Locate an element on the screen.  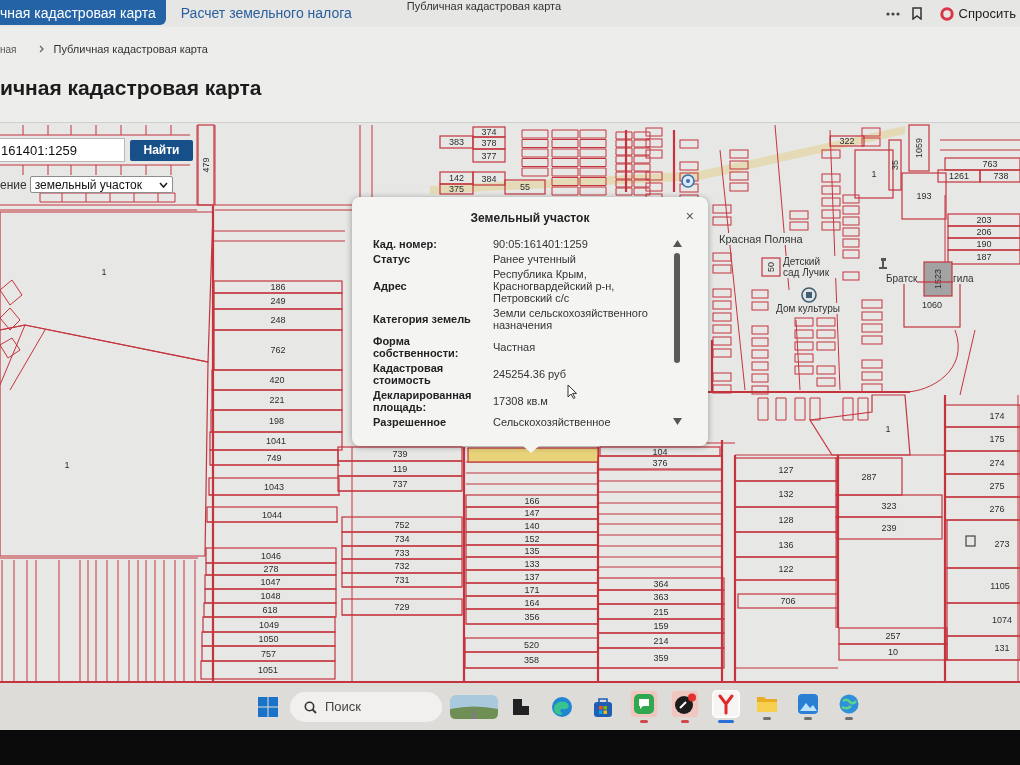
parcel-number: 1 is located at coordinates (888, 429).